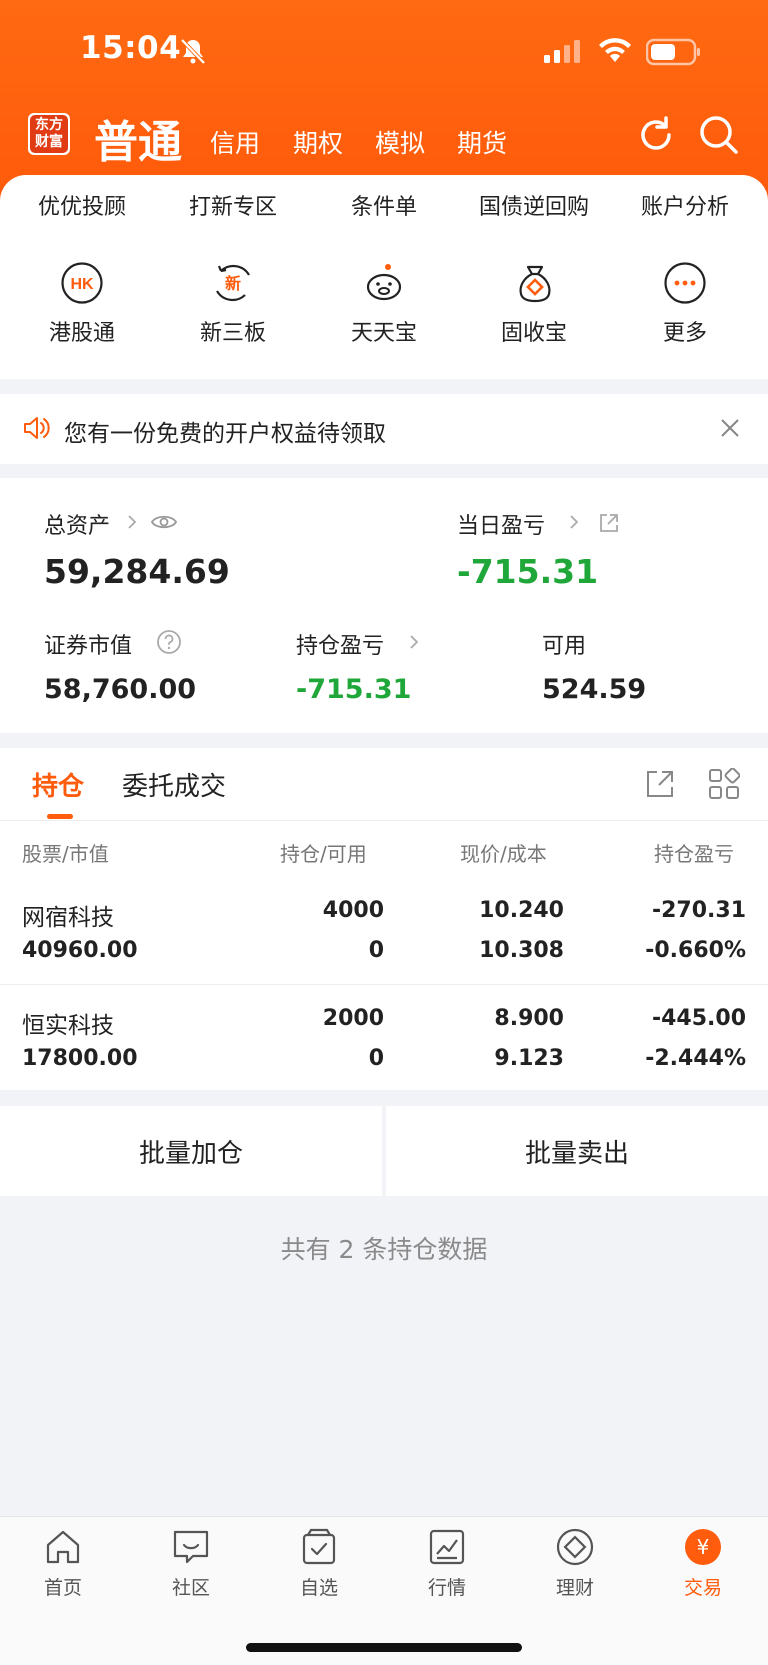 The image size is (768, 1665). What do you see at coordinates (695, 950) in the screenshot?
I see `stock-pnl-pct: -0.660%` at bounding box center [695, 950].